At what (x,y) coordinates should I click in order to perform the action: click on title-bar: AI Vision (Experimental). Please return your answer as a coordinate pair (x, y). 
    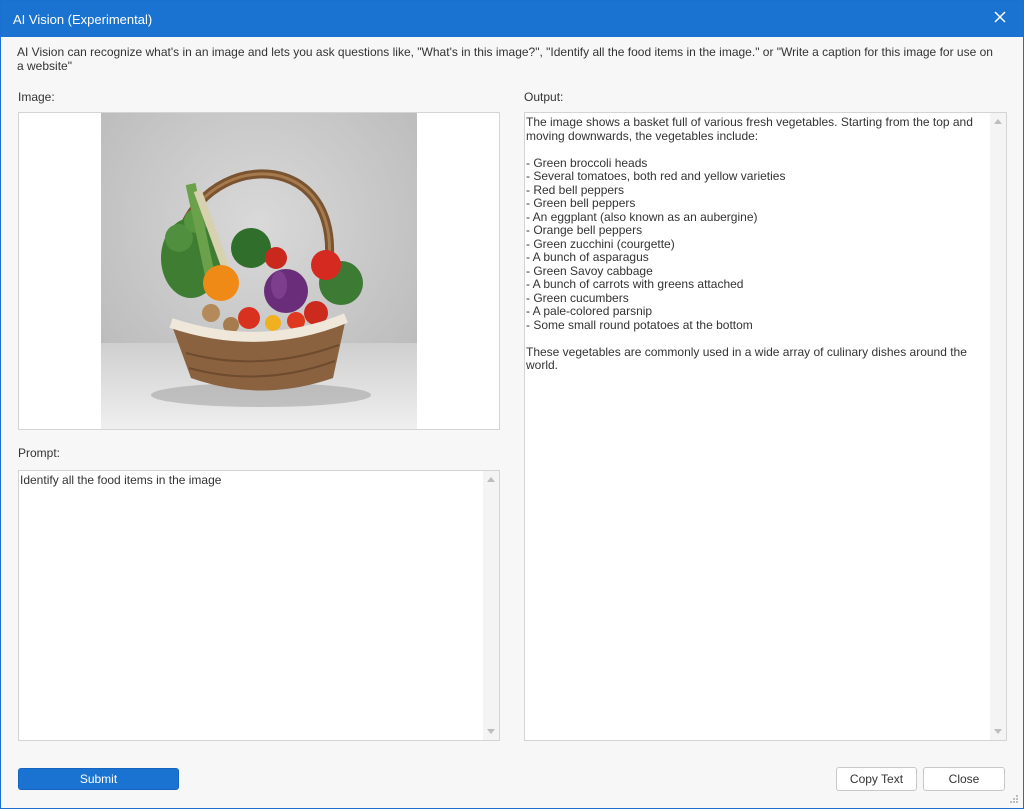
    Looking at the image, I should click on (512, 19).